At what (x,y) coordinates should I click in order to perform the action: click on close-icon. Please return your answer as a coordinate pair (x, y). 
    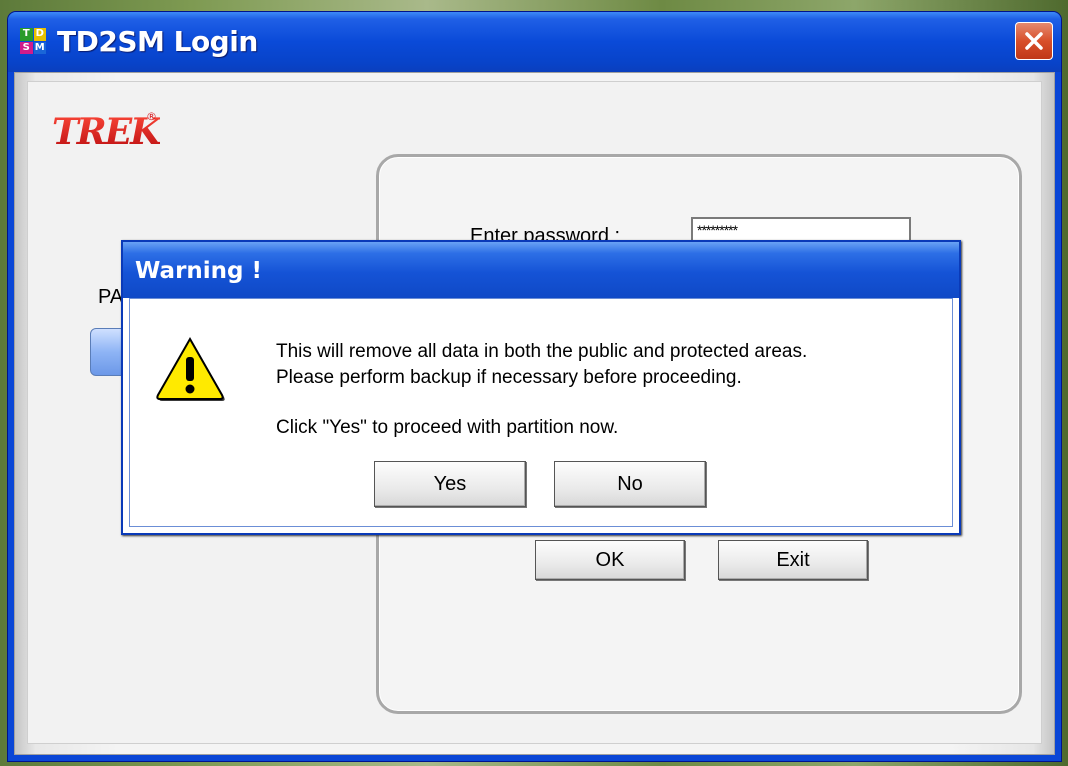
    Looking at the image, I should click on (1034, 41).